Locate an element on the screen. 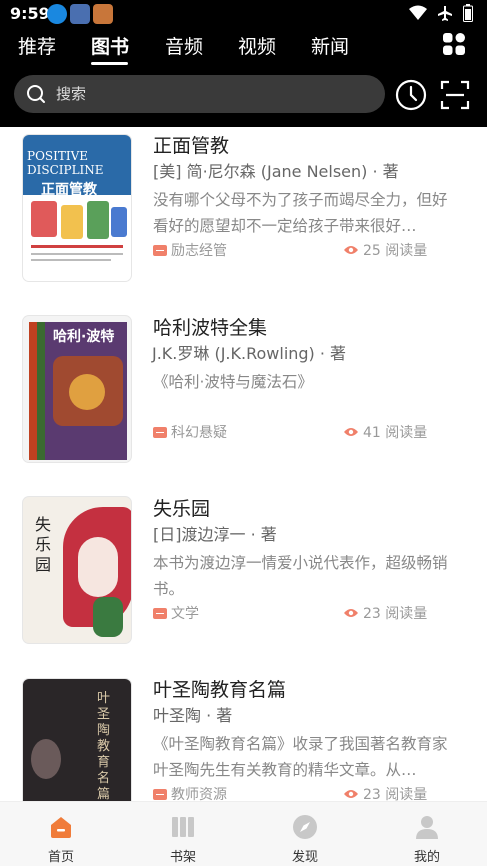  book-category: 教师资源 is located at coordinates (190, 792).